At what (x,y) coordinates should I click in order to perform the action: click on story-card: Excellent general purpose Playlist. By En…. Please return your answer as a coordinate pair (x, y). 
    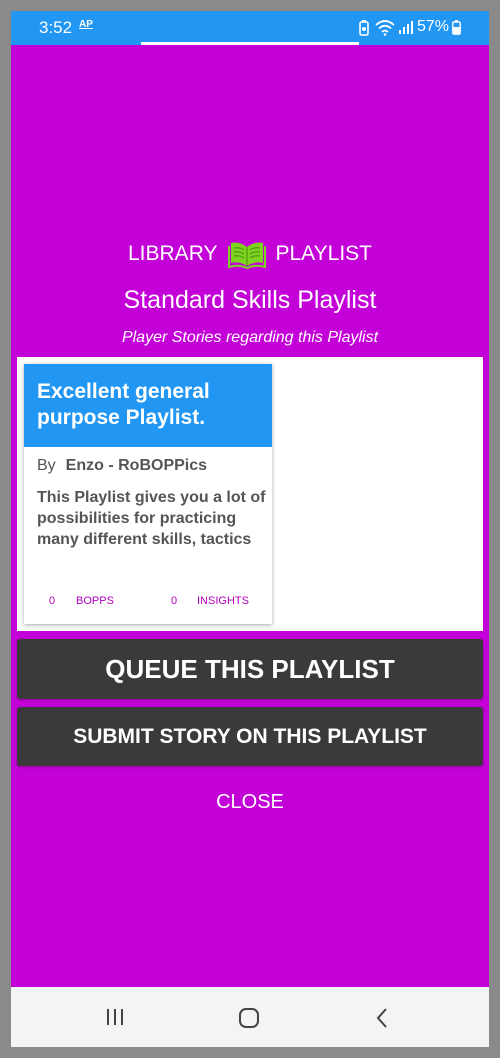
    Looking at the image, I should click on (148, 494).